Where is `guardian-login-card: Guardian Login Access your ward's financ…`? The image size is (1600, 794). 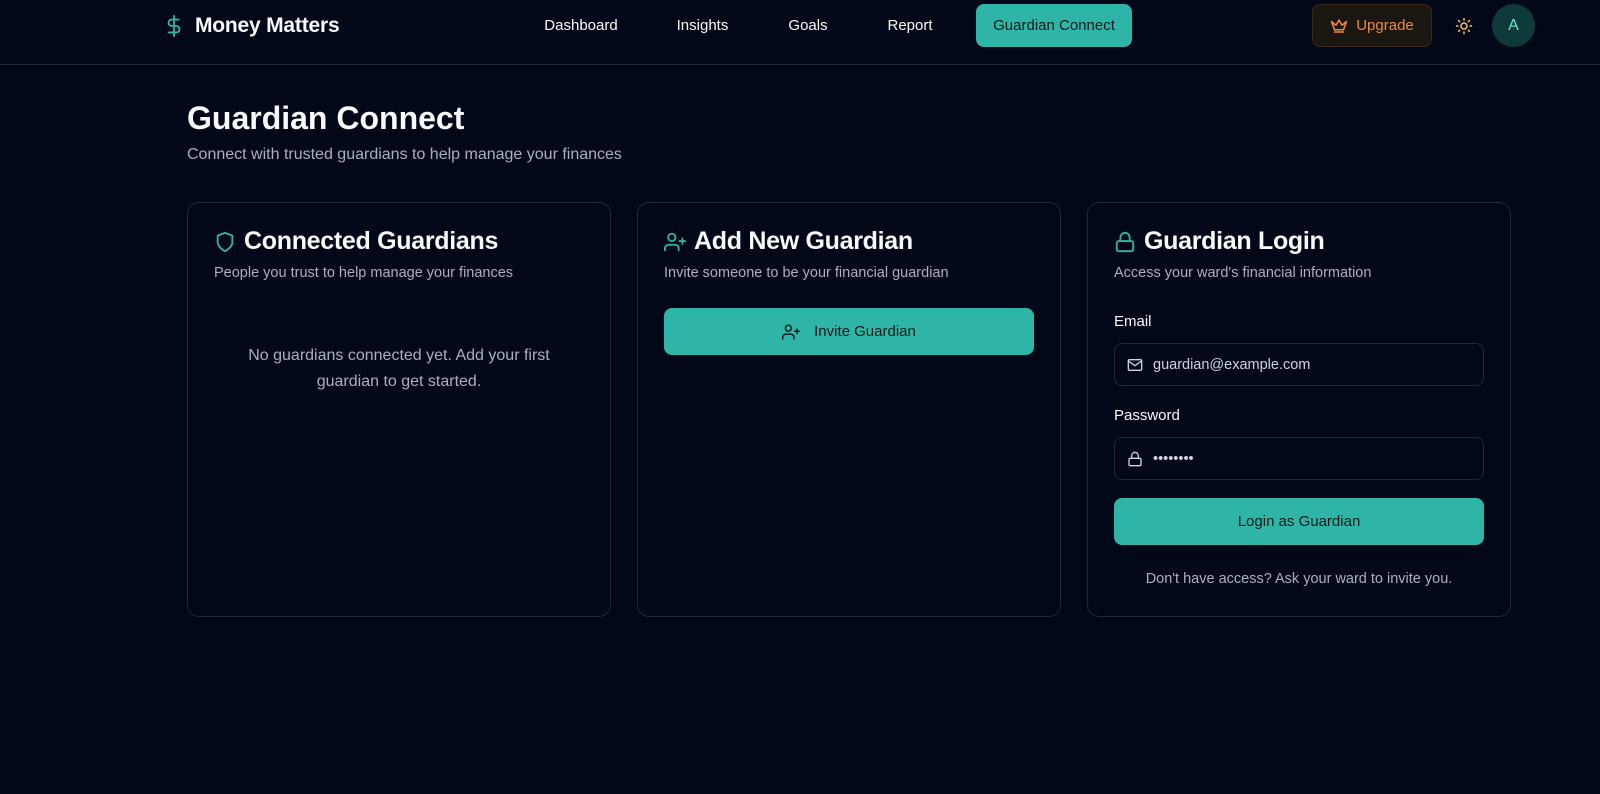
guardian-login-card: Guardian Login Access your ward's financ… is located at coordinates (1299, 409).